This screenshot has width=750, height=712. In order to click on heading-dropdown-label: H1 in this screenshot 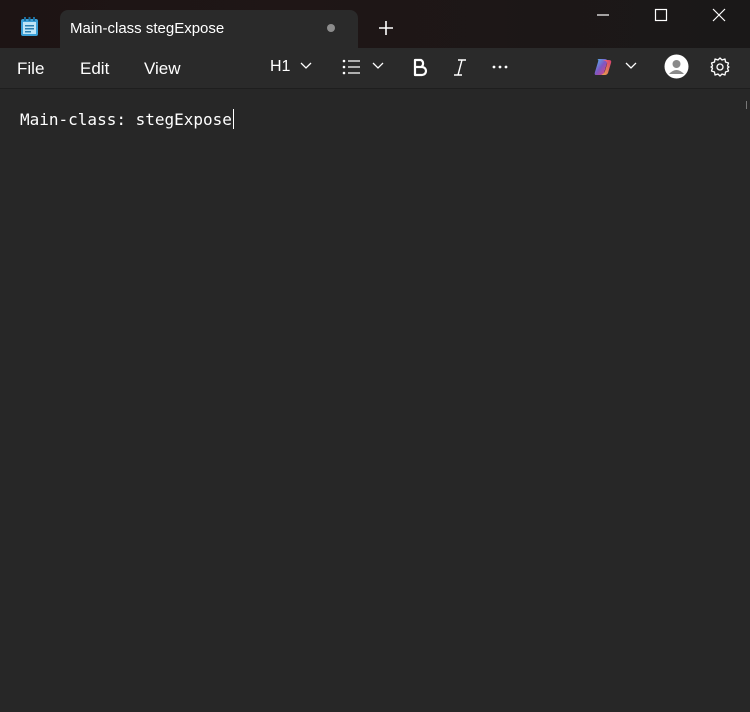, I will do `click(280, 67)`.